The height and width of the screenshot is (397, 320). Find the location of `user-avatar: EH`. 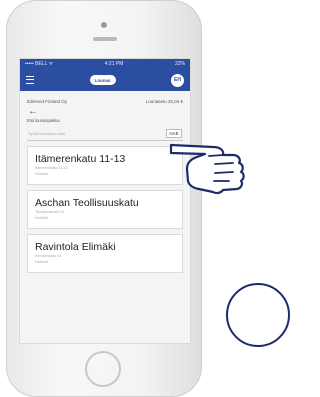

user-avatar: EH is located at coordinates (177, 80).